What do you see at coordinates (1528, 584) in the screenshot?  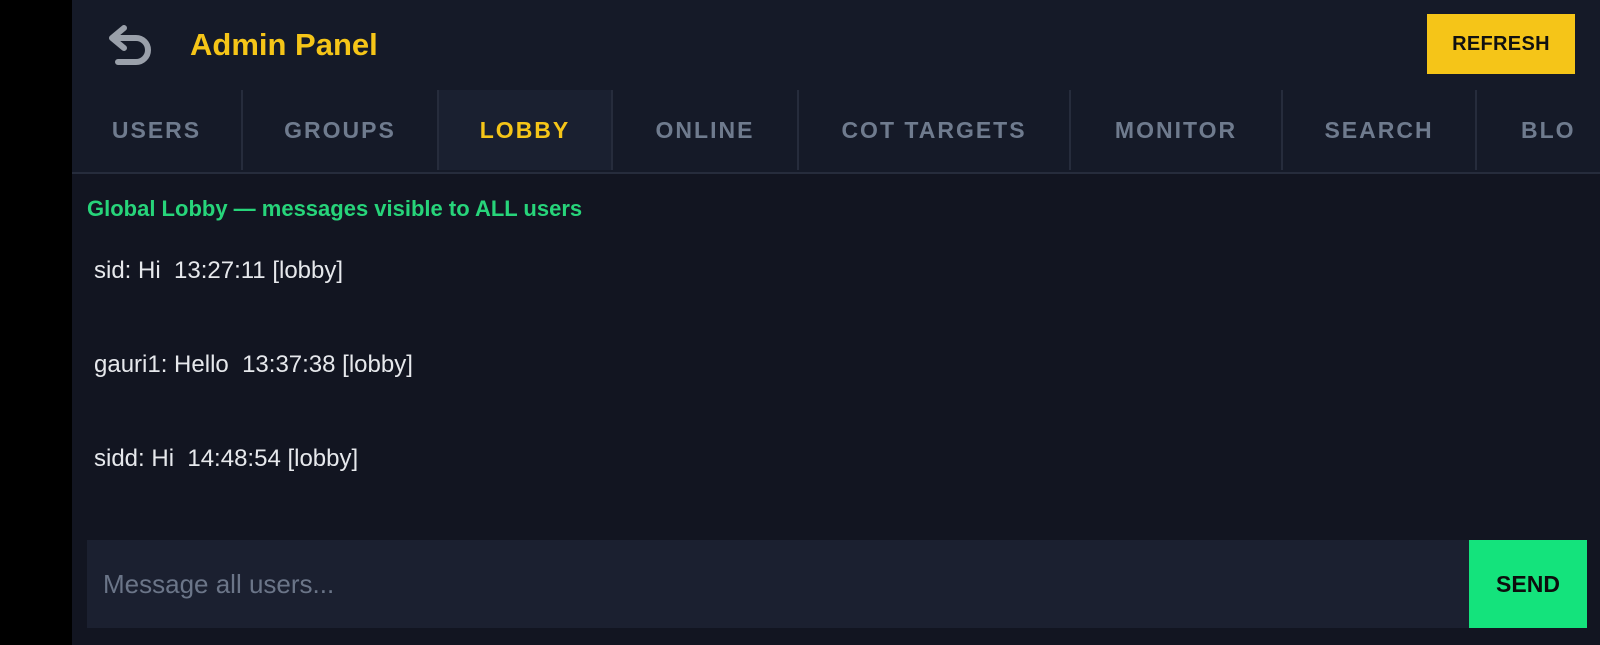 I see `send-button: SEND` at bounding box center [1528, 584].